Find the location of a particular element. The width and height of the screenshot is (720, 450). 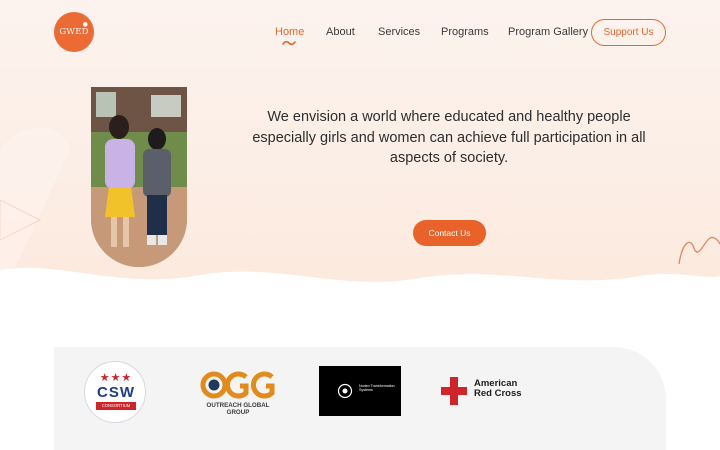

children-walking-photo-icon is located at coordinates (139, 177).